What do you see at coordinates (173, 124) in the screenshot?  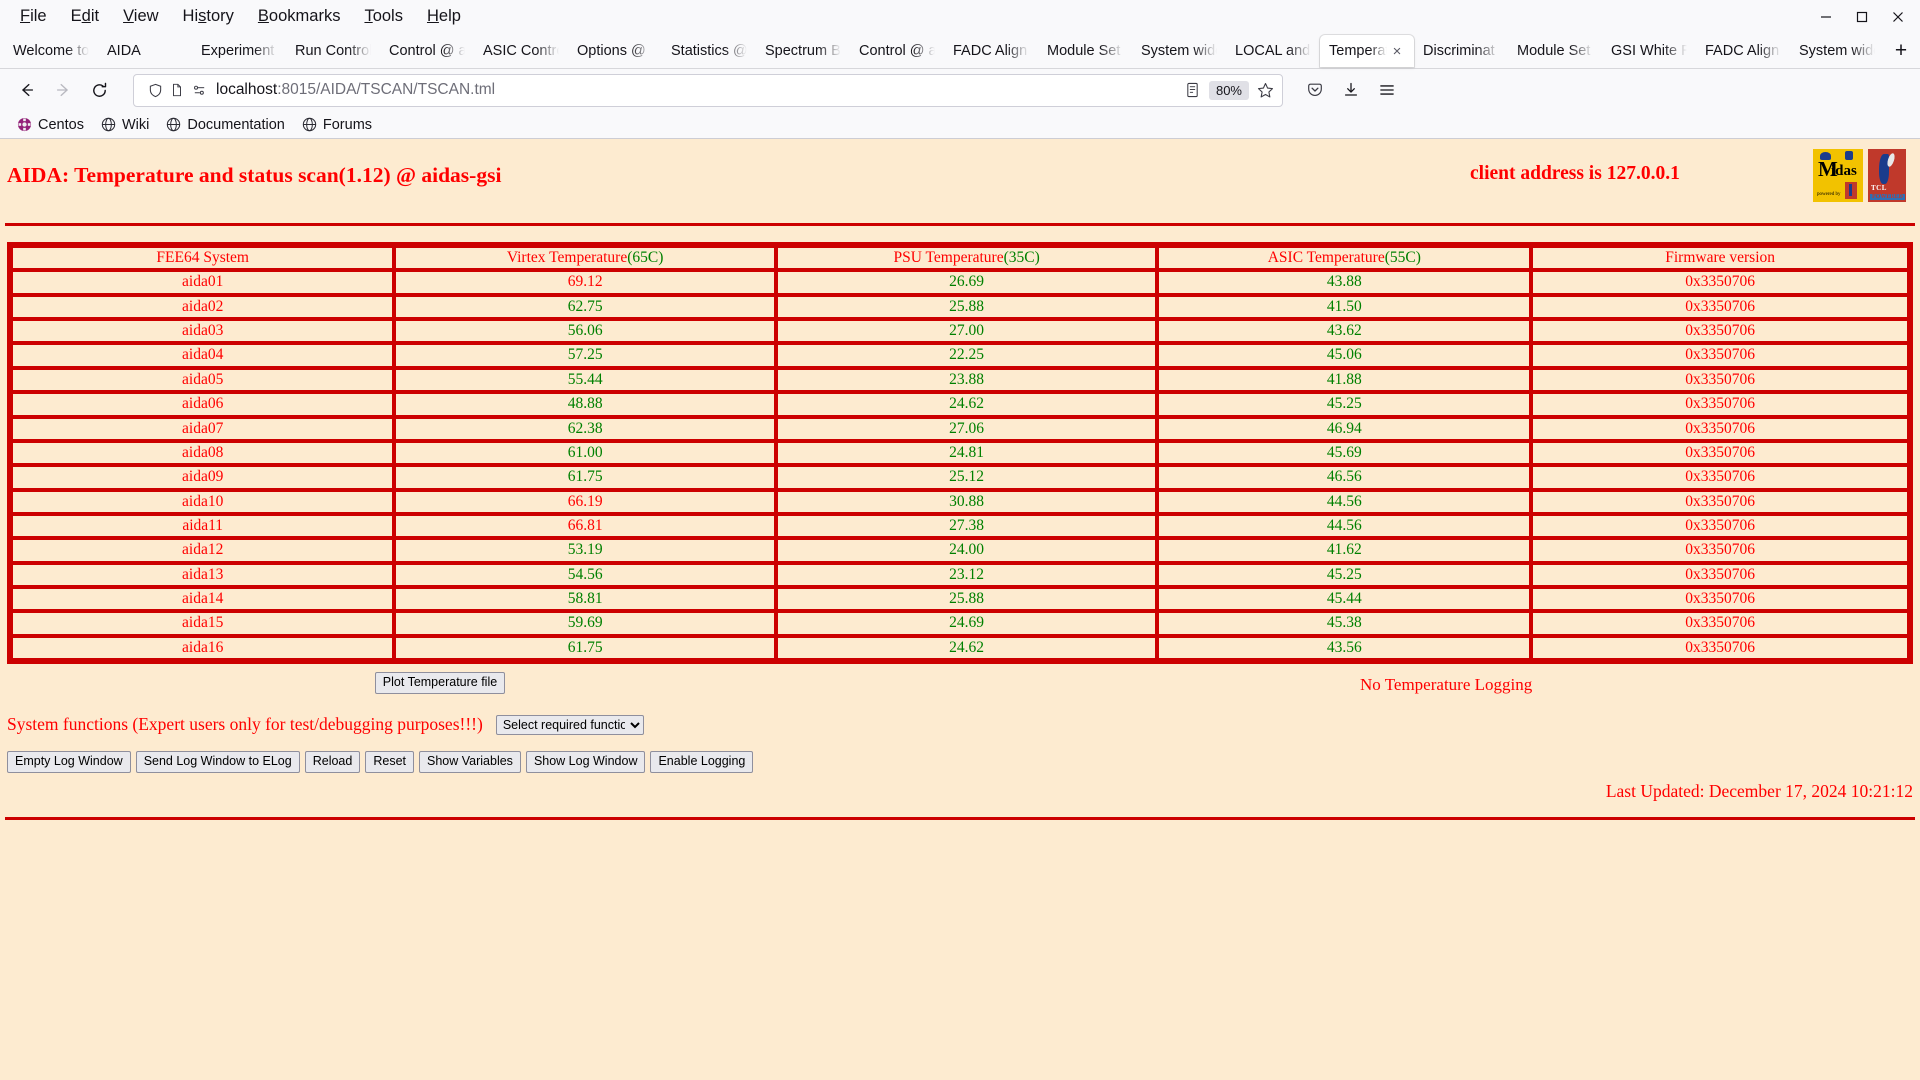 I see `globe-icon` at bounding box center [173, 124].